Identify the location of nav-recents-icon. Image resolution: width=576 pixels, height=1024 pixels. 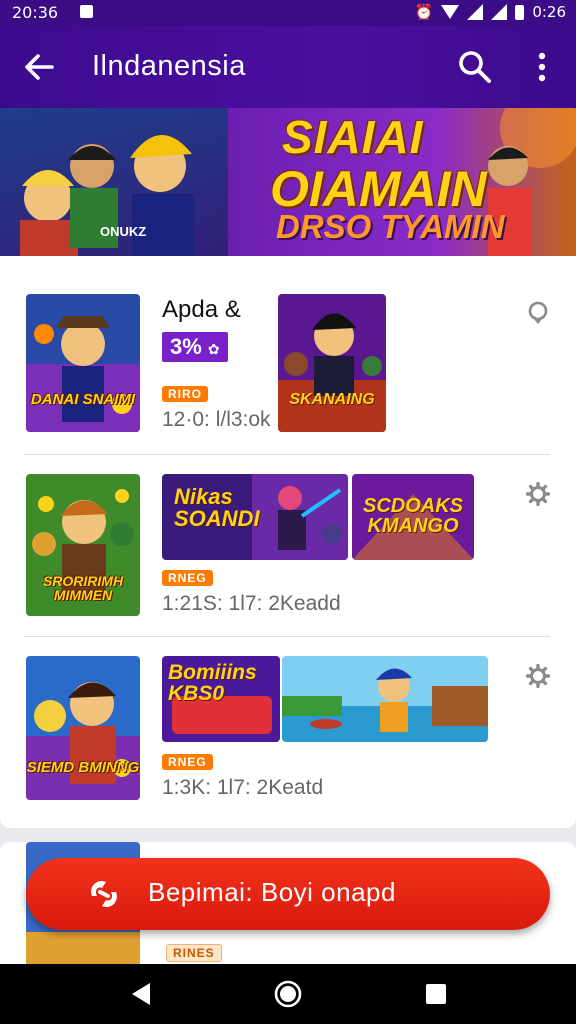
(436, 994).